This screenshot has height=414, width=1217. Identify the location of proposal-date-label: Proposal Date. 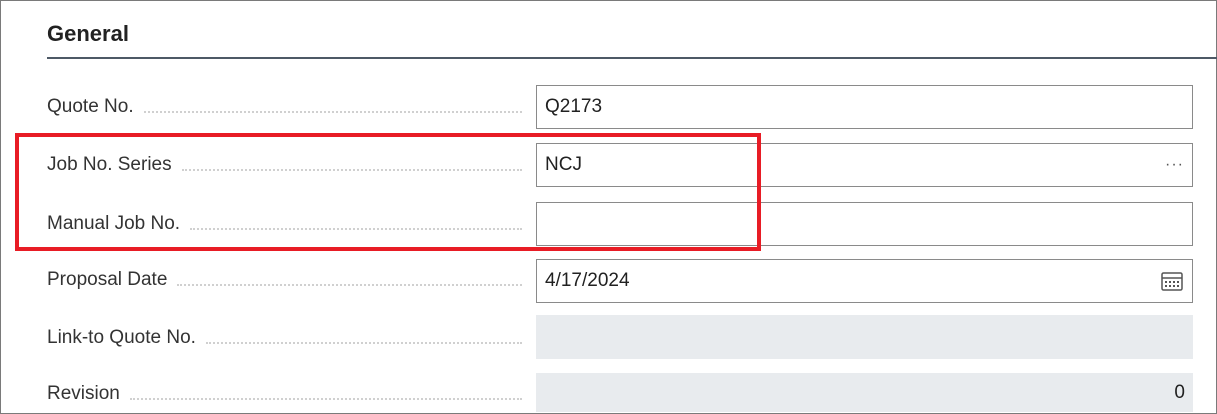
(284, 280).